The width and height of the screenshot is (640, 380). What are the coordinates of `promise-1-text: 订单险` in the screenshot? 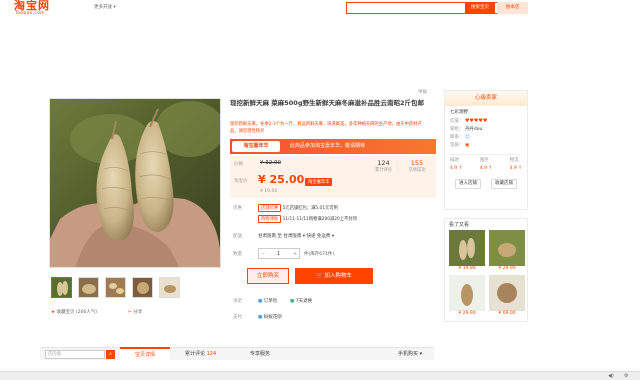 It's located at (270, 301).